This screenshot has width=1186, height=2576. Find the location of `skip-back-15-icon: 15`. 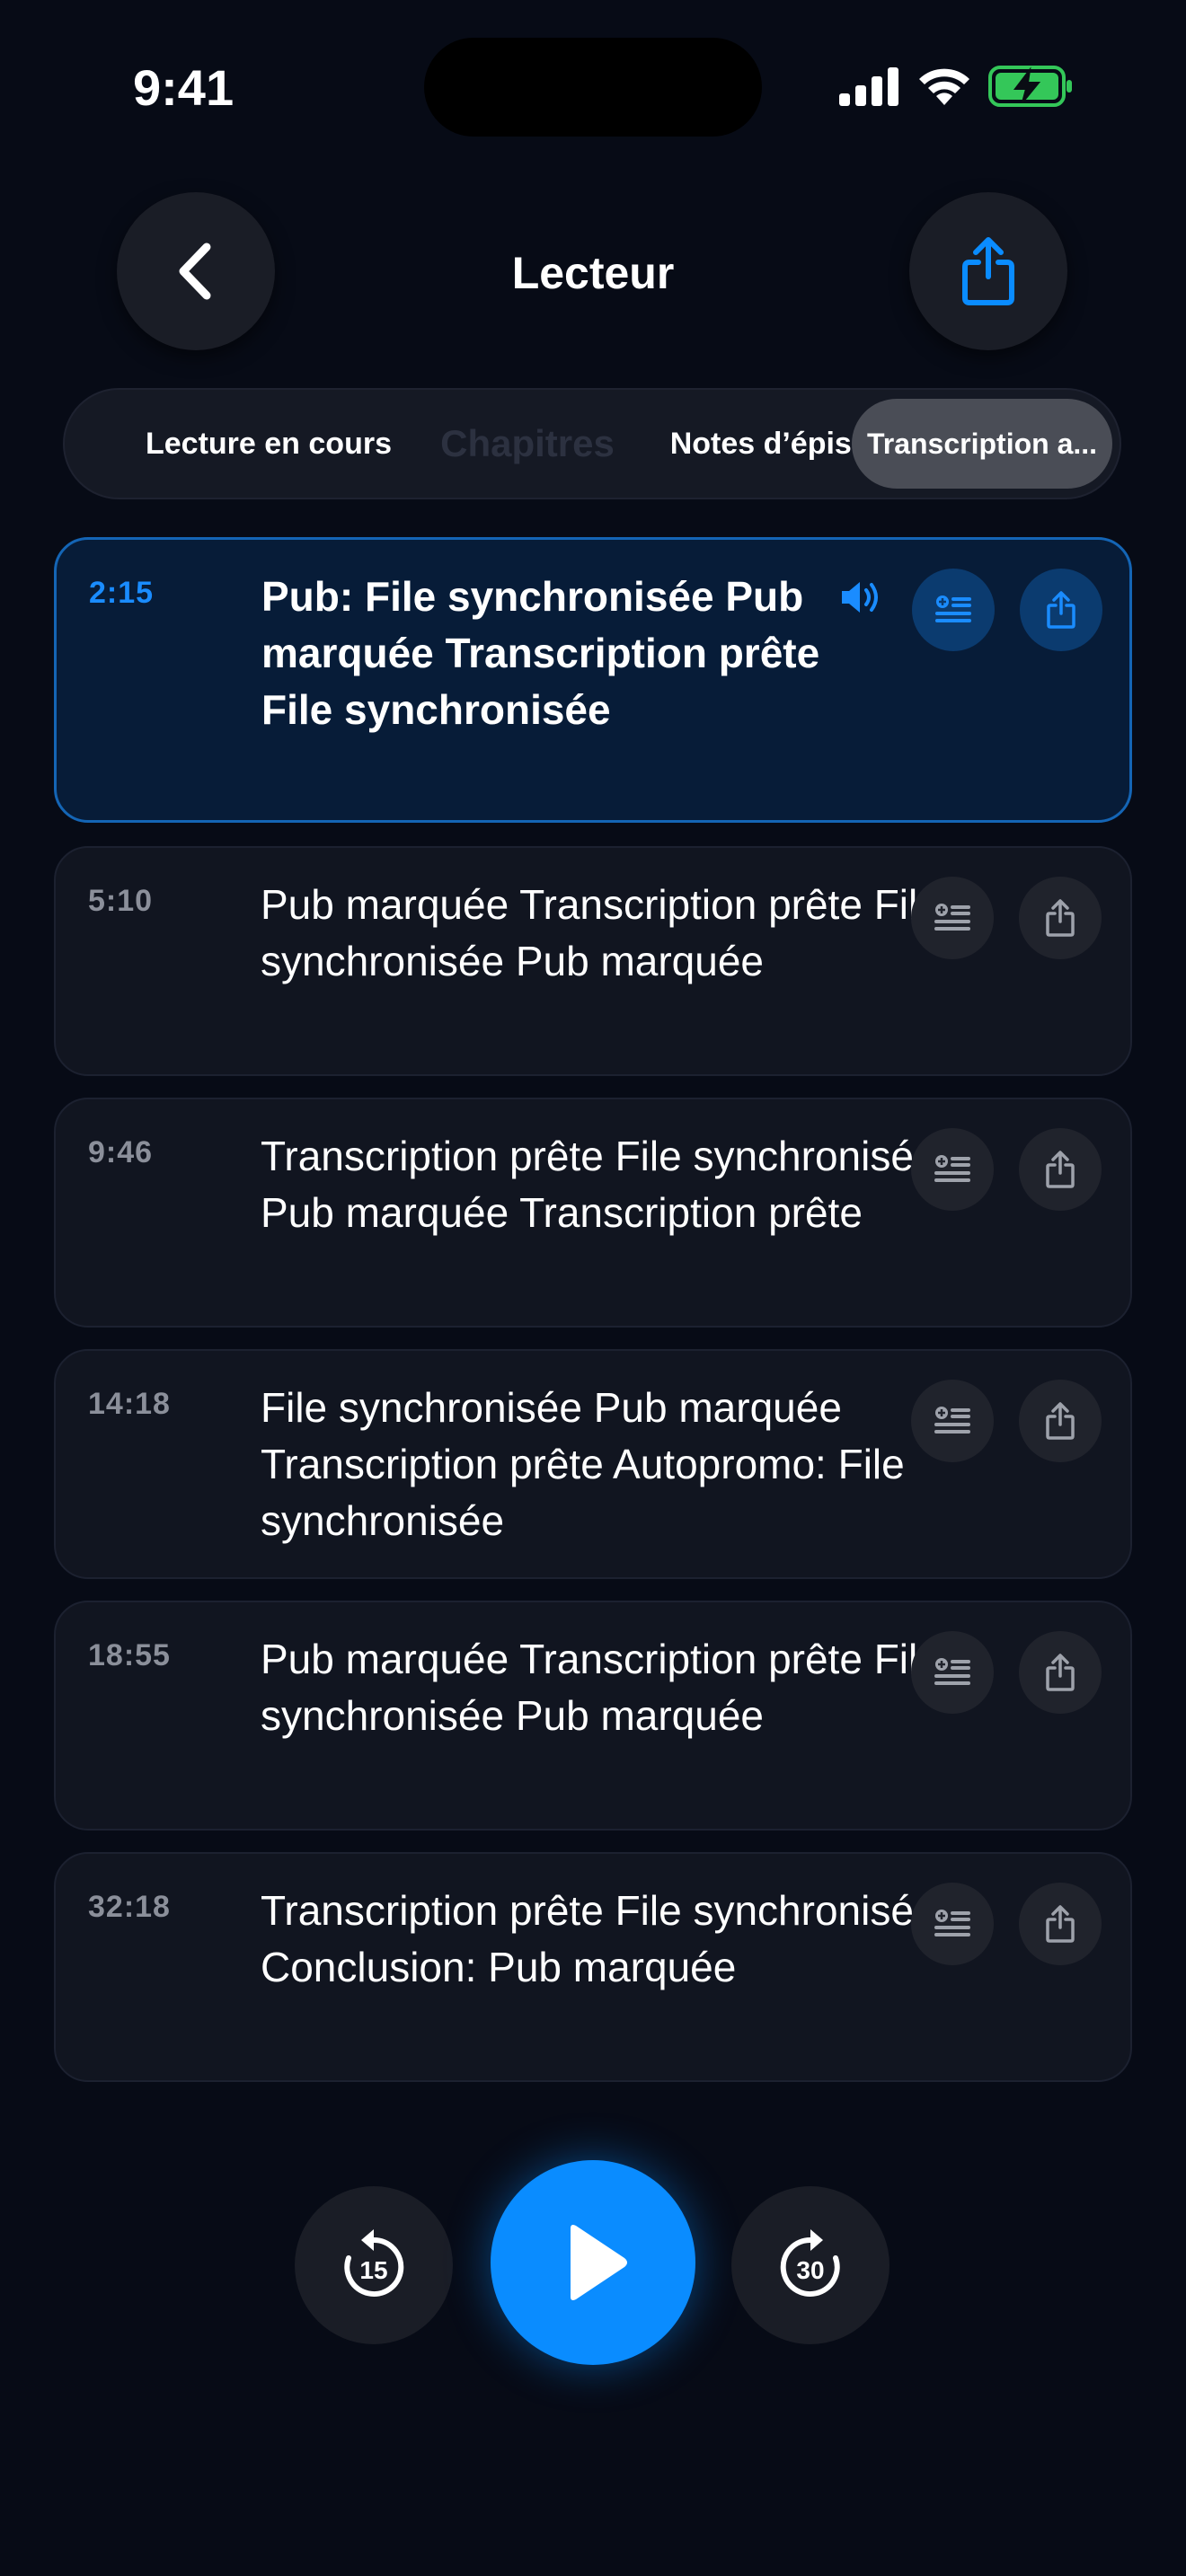

skip-back-15-icon: 15 is located at coordinates (374, 2263).